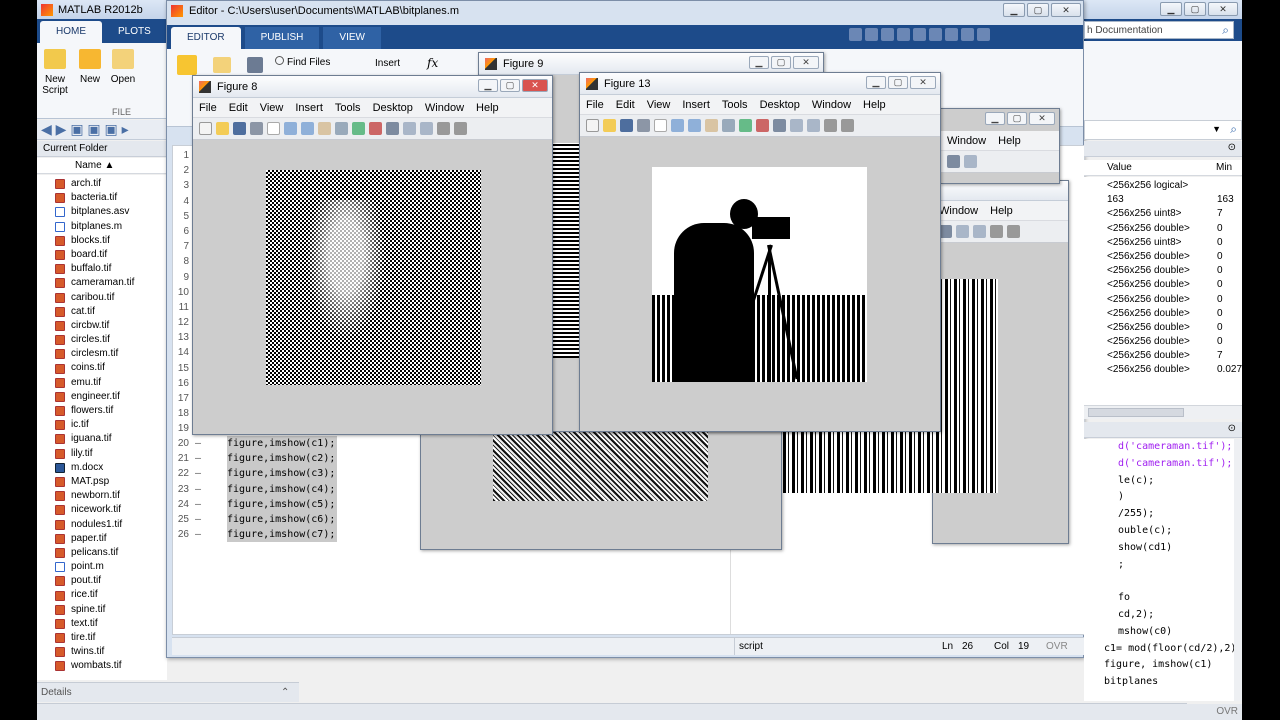 The image size is (1280, 720). Describe the element at coordinates (94, 539) in the screenshot. I see `file-list-item: paper.tif` at that location.